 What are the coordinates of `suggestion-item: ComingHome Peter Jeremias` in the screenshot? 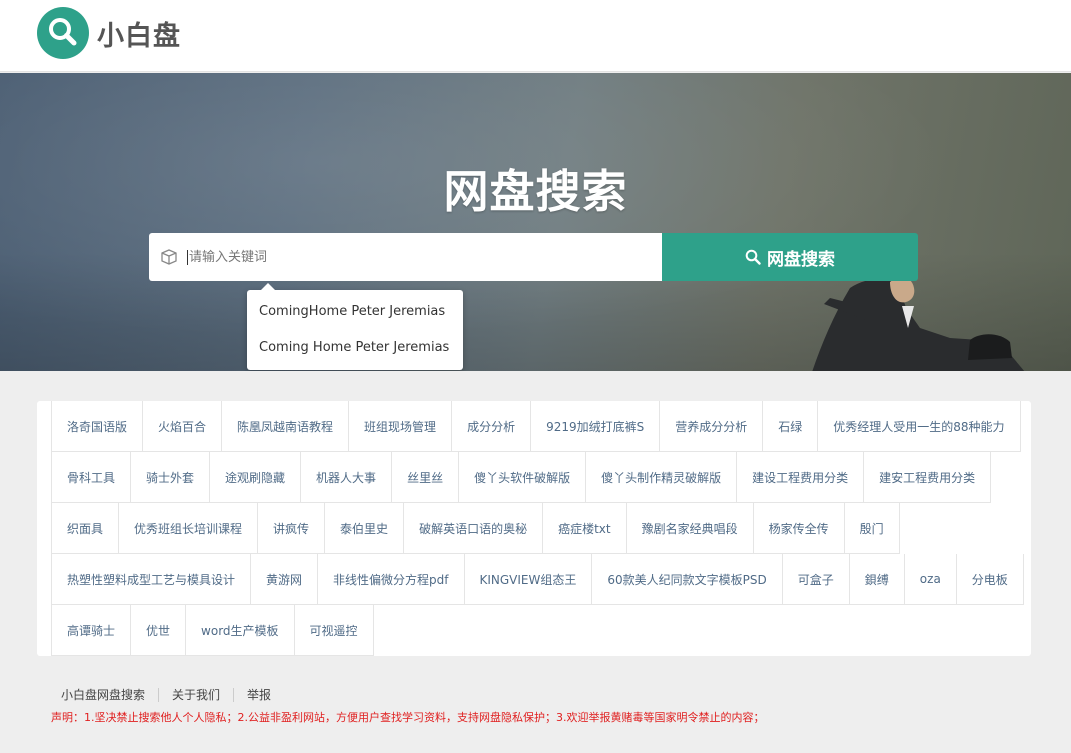 It's located at (352, 311).